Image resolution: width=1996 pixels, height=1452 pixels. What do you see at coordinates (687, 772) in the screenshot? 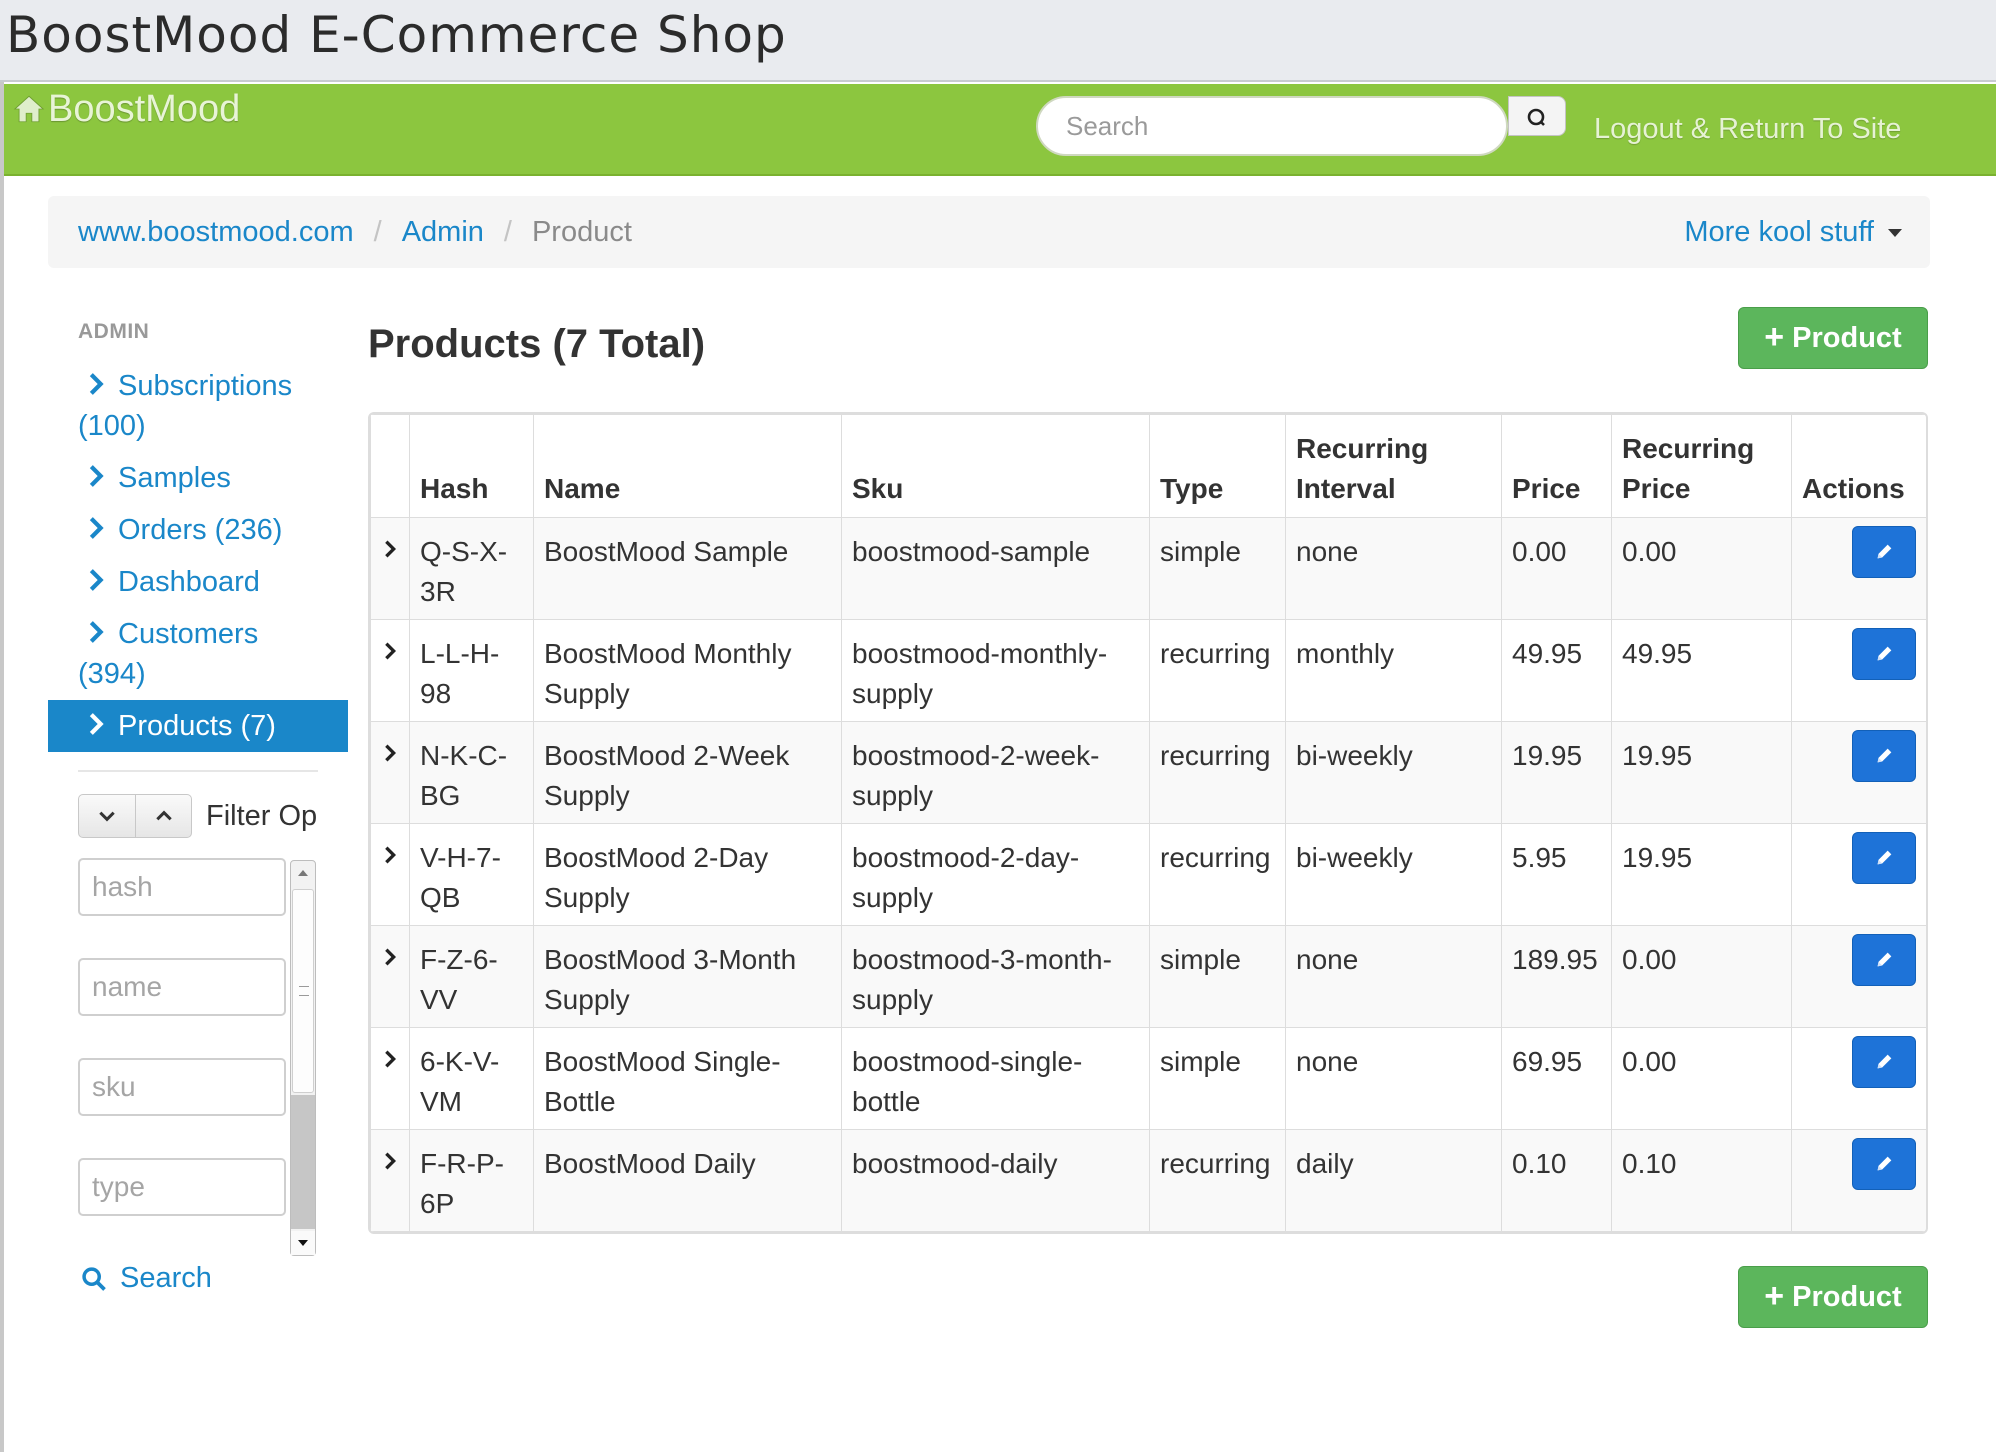
I see `cell-name: BoostMood 2-Week Supply` at bounding box center [687, 772].